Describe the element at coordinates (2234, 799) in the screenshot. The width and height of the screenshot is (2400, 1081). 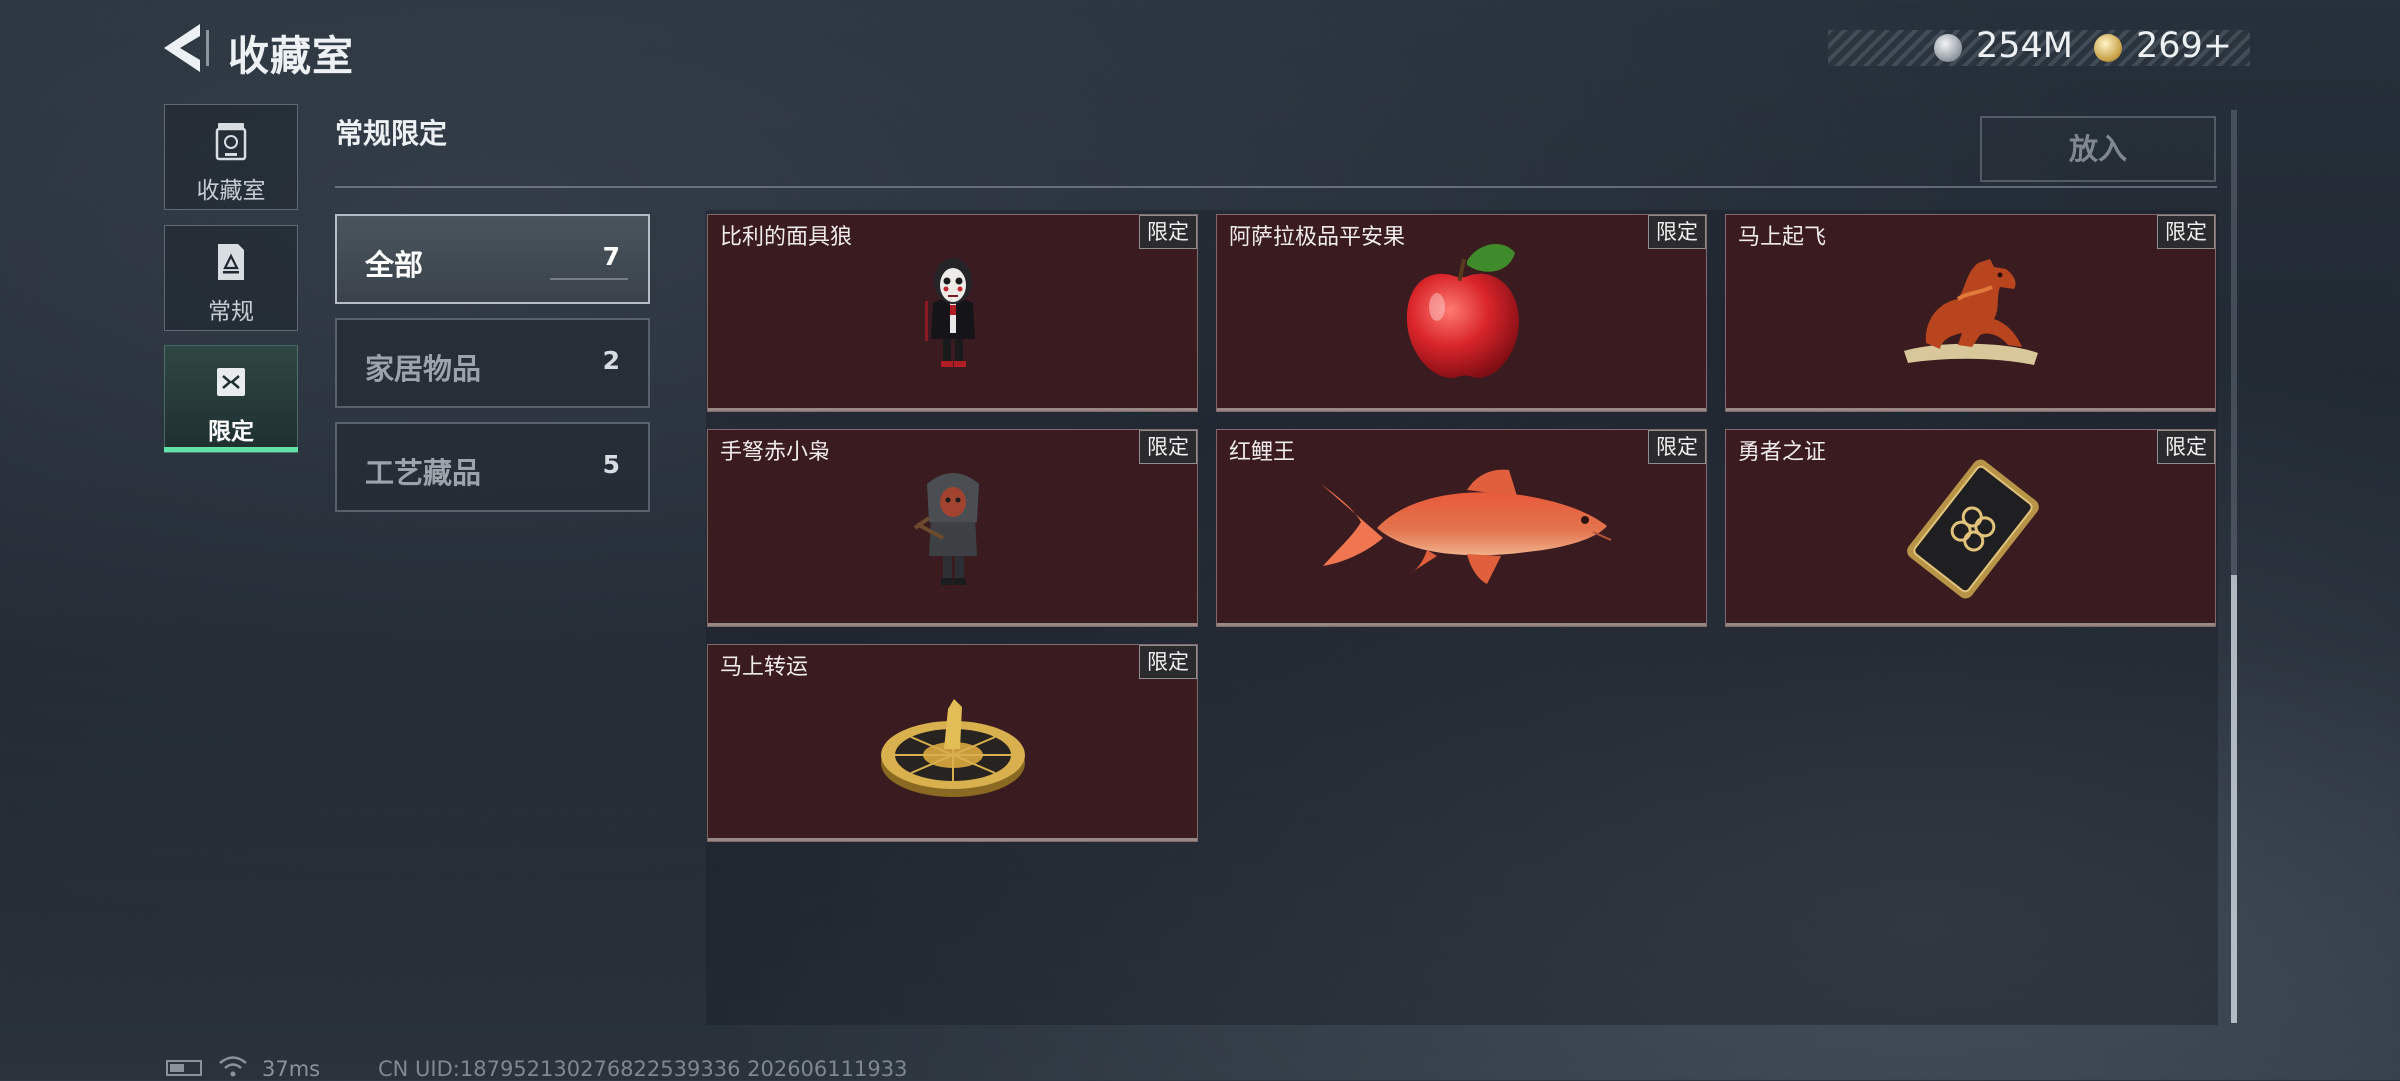
I see `scrollbar-thumb` at that location.